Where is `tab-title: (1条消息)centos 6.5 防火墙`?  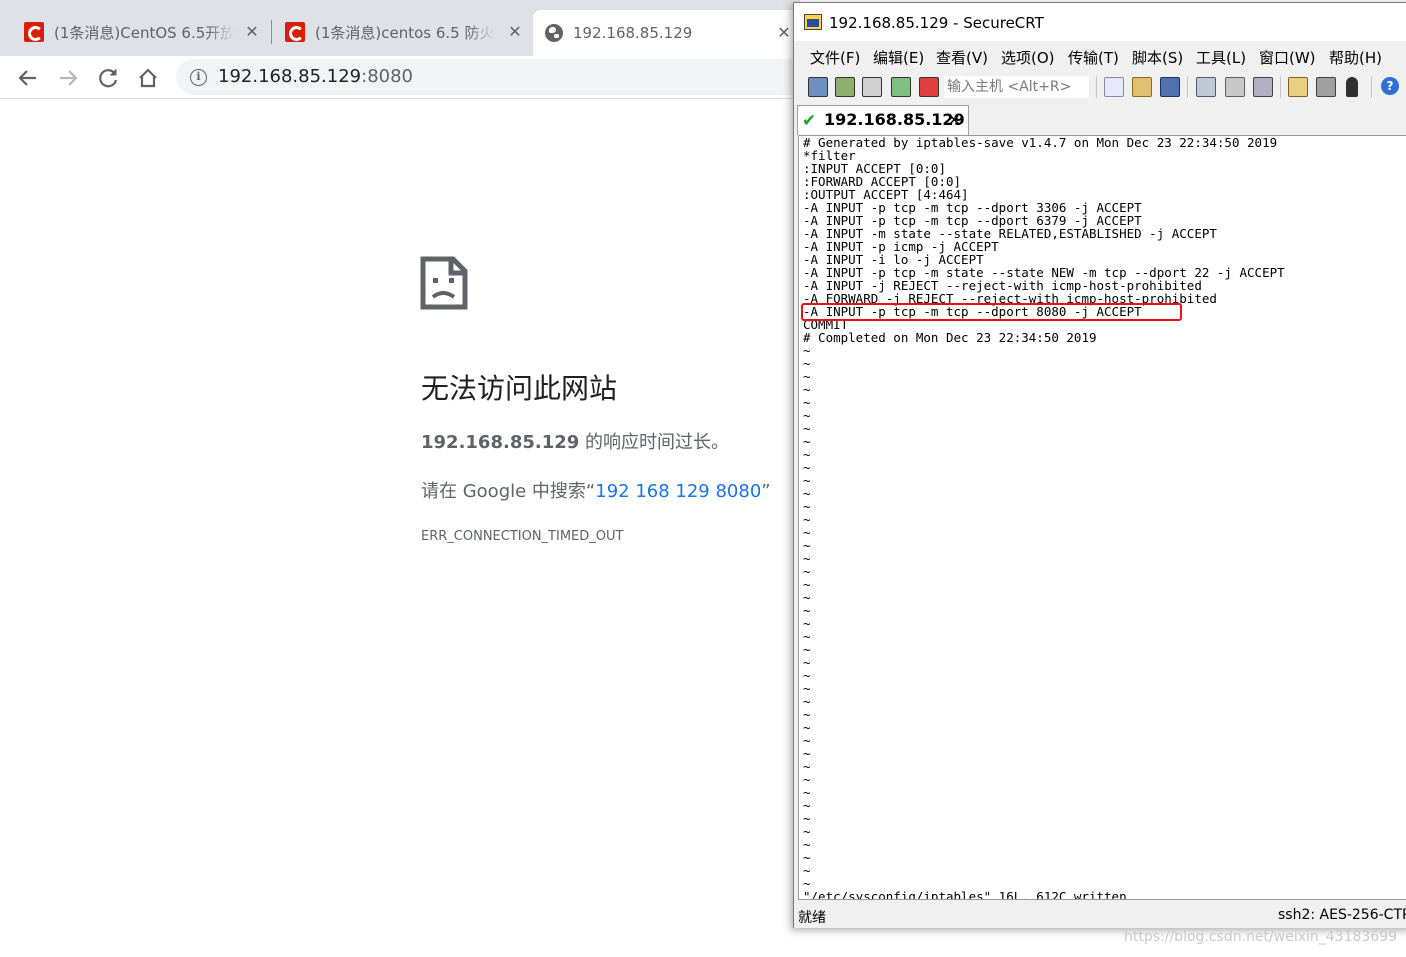
tab-title: (1条消息)centos 6.5 防火墙 is located at coordinates (405, 32).